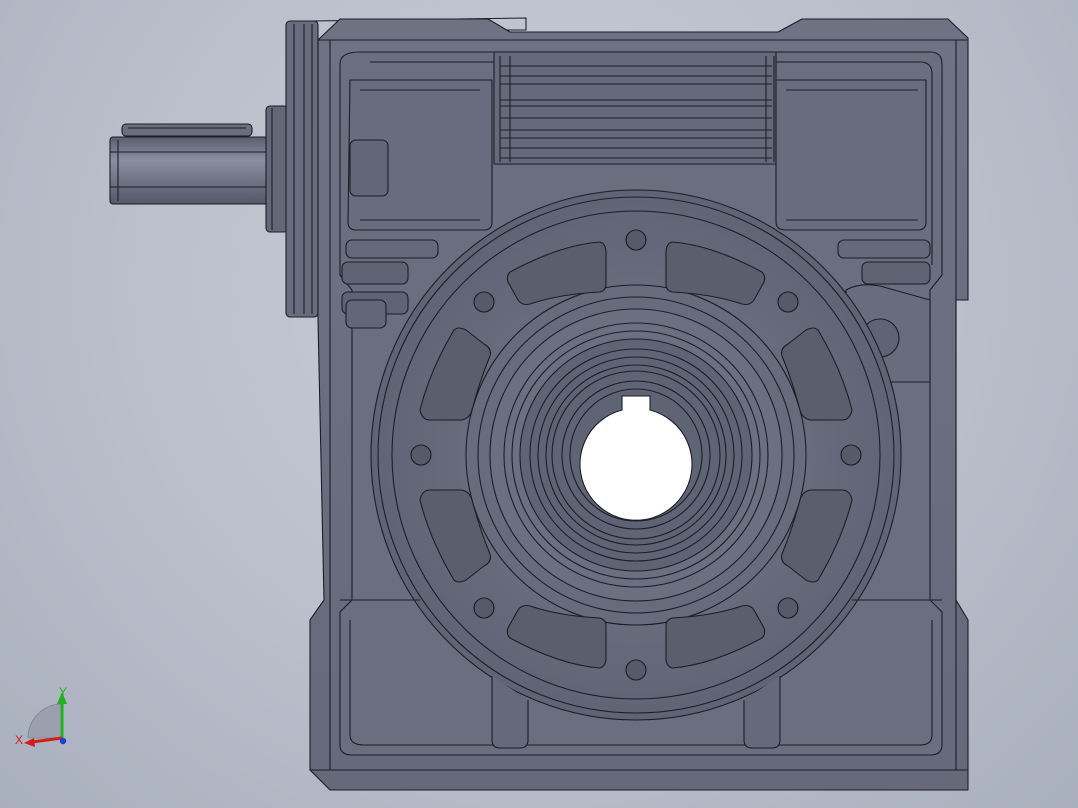 The height and width of the screenshot is (808, 1078). I want to click on x-axis-arrow, so click(29, 742).